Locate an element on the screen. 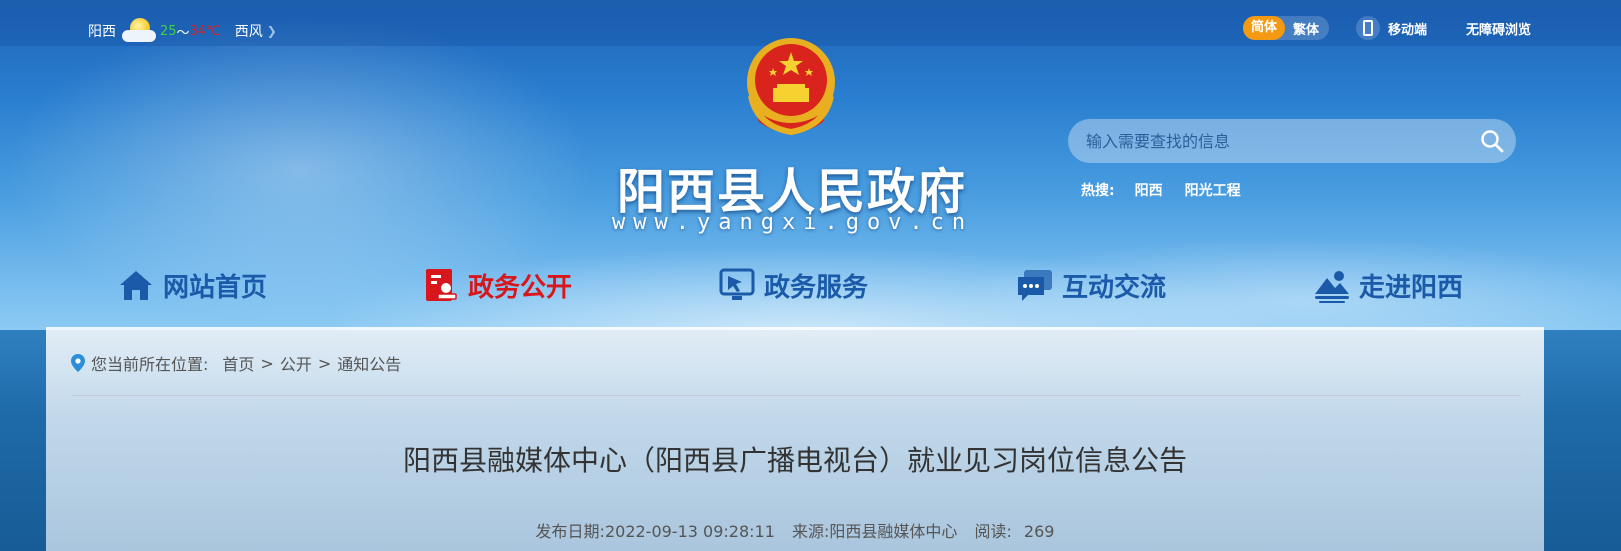  article-source: 来源:阳西县融媒体中心 is located at coordinates (874, 531).